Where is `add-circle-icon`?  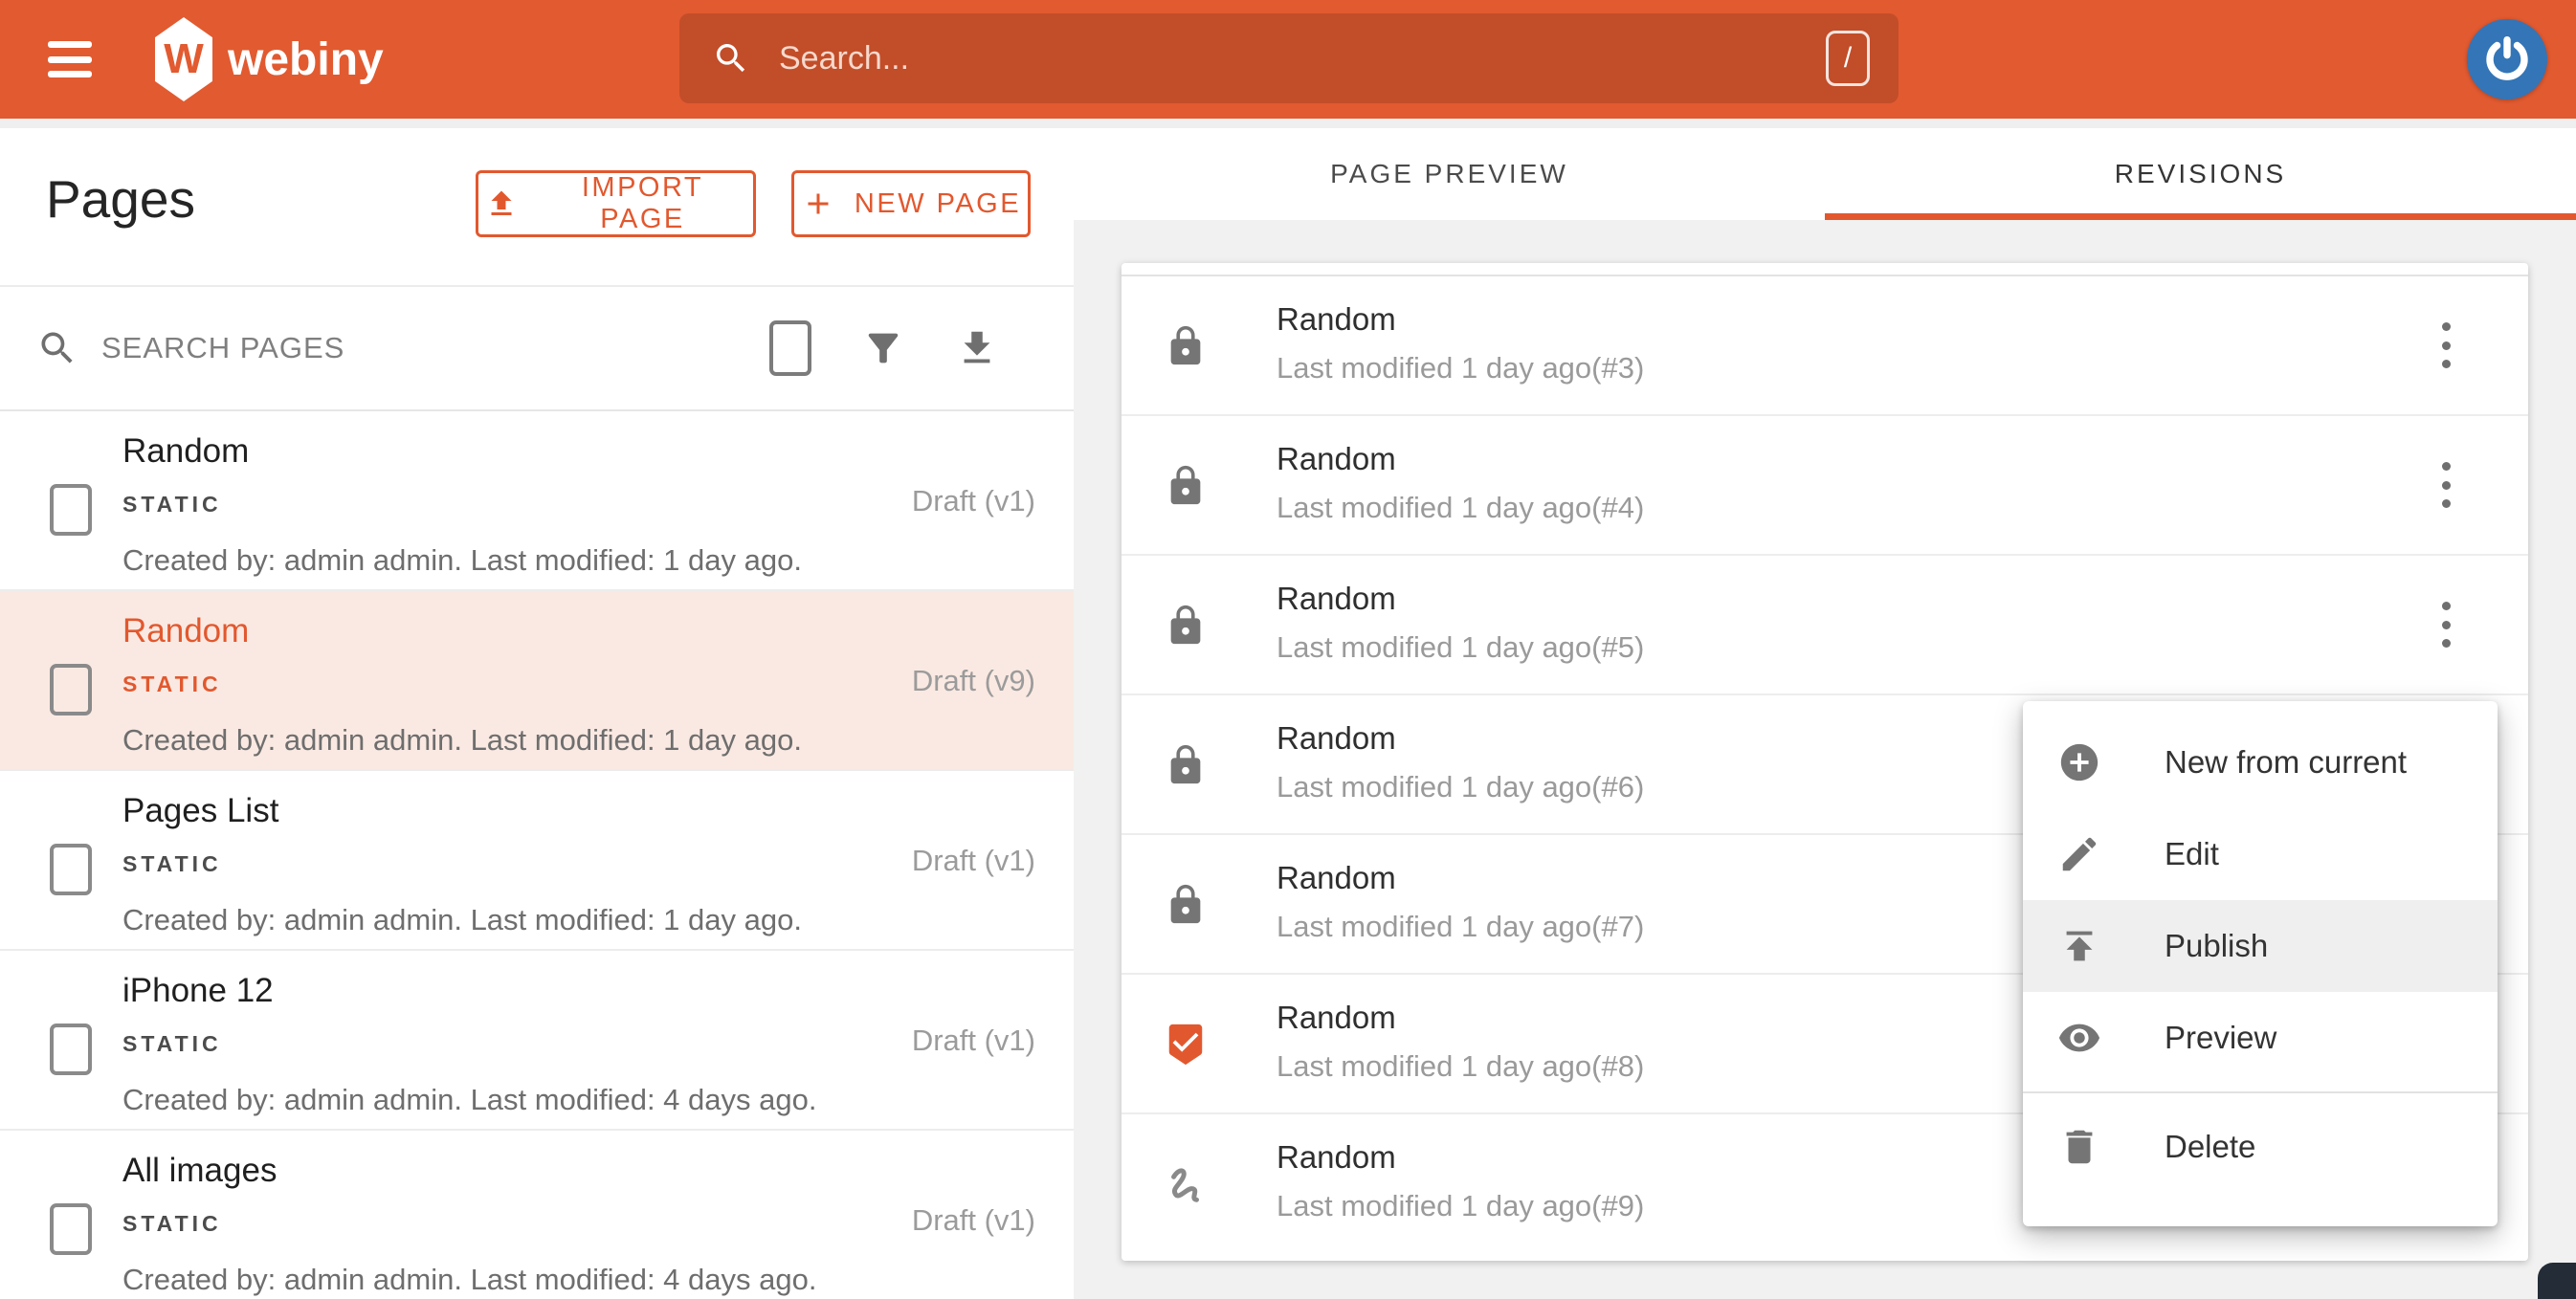 add-circle-icon is located at coordinates (2079, 762).